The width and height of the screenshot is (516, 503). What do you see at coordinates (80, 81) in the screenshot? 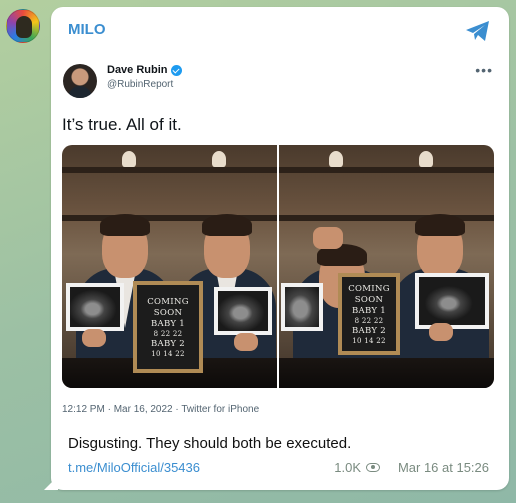
I see `tweet-author-avatar` at bounding box center [80, 81].